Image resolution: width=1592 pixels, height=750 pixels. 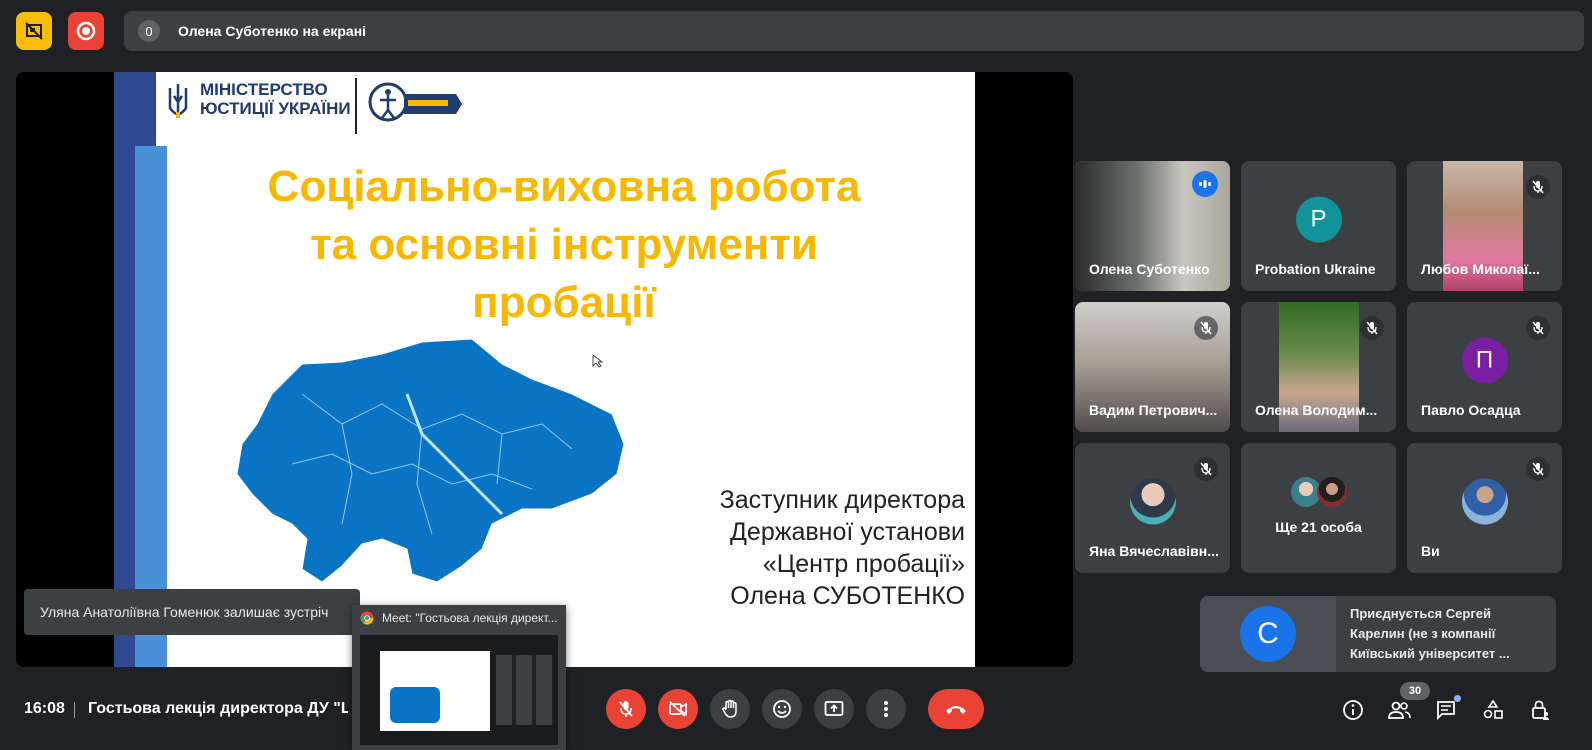 I want to click on record-icon, so click(x=86, y=31).